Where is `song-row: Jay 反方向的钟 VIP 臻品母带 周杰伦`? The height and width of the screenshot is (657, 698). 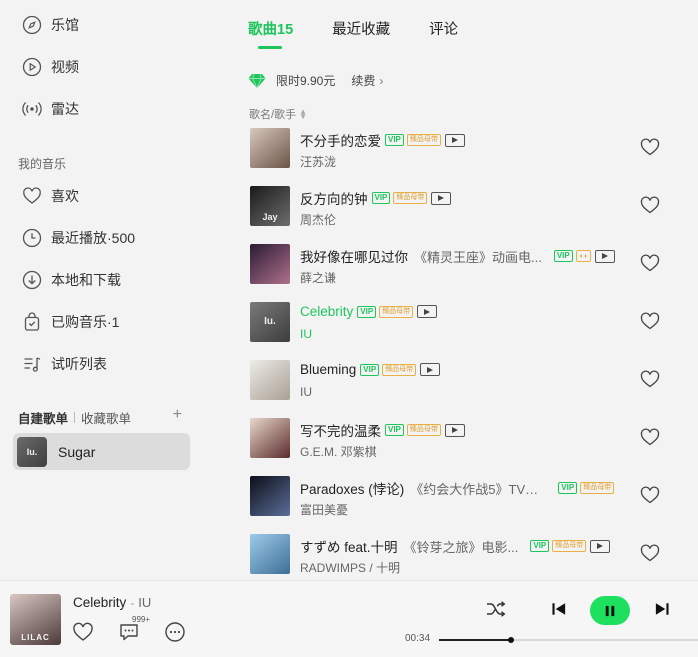 song-row: Jay 反方向的钟 VIP 臻品母带 周杰伦 is located at coordinates (460, 207).